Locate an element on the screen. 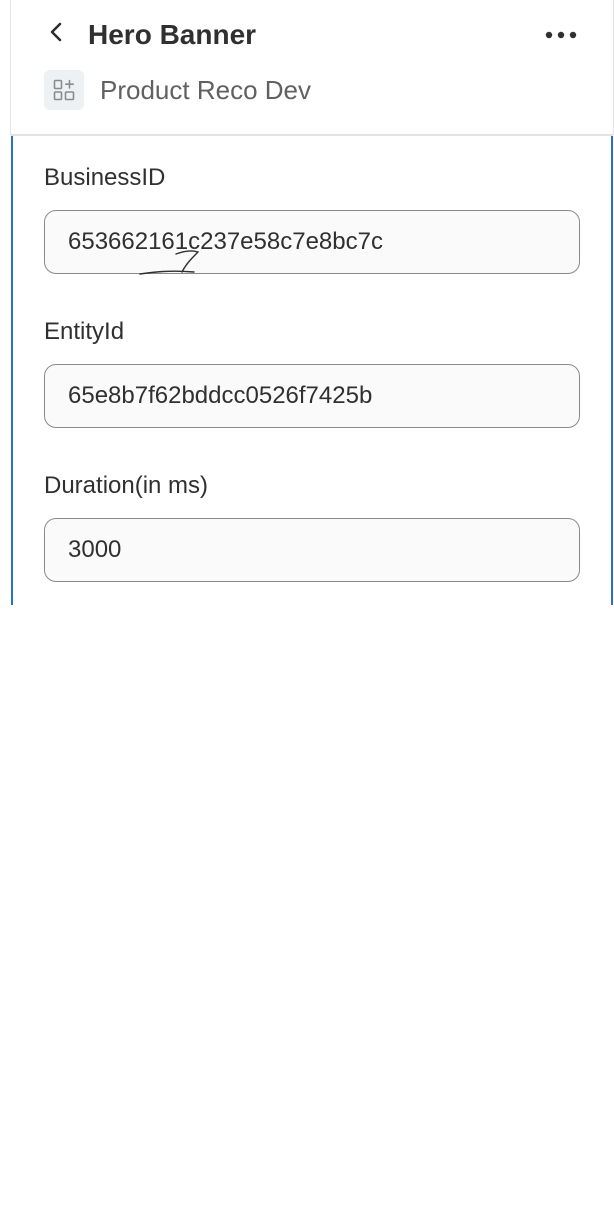 The image size is (614, 1232). chevron-left-icon is located at coordinates (57, 34).